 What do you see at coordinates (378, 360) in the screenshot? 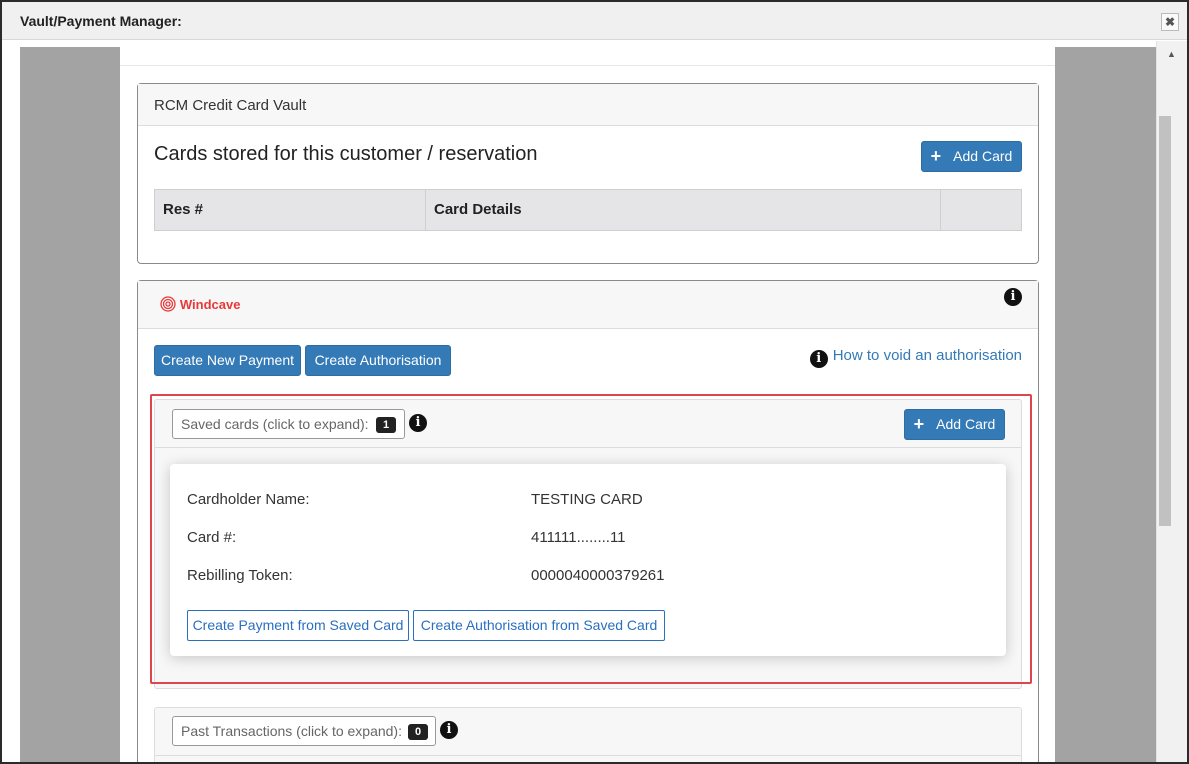
I see `create-authorisation-button: Create Authorisation` at bounding box center [378, 360].